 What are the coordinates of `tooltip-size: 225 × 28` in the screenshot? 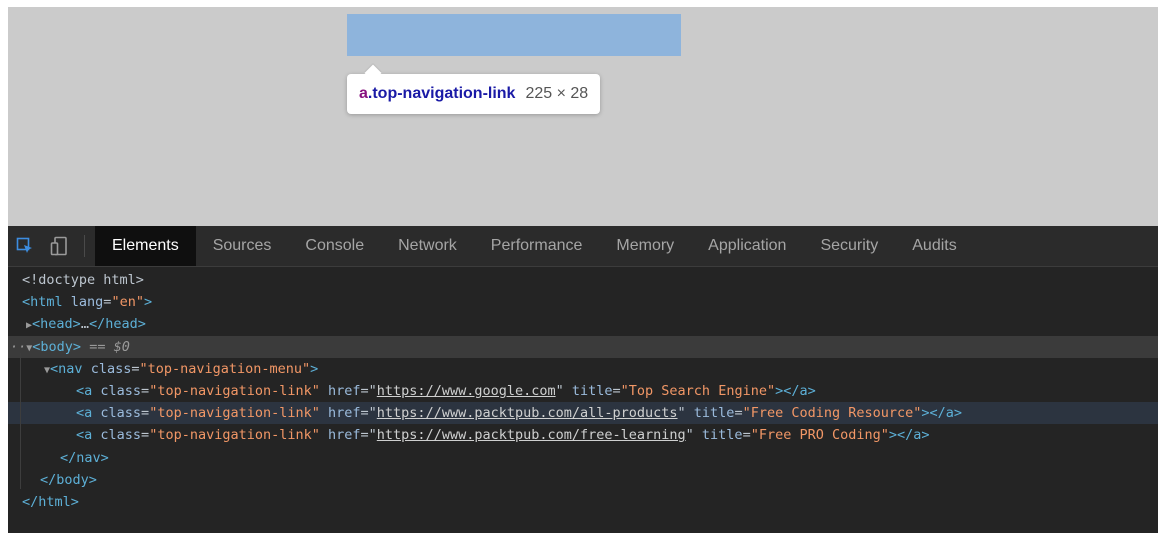 It's located at (557, 93).